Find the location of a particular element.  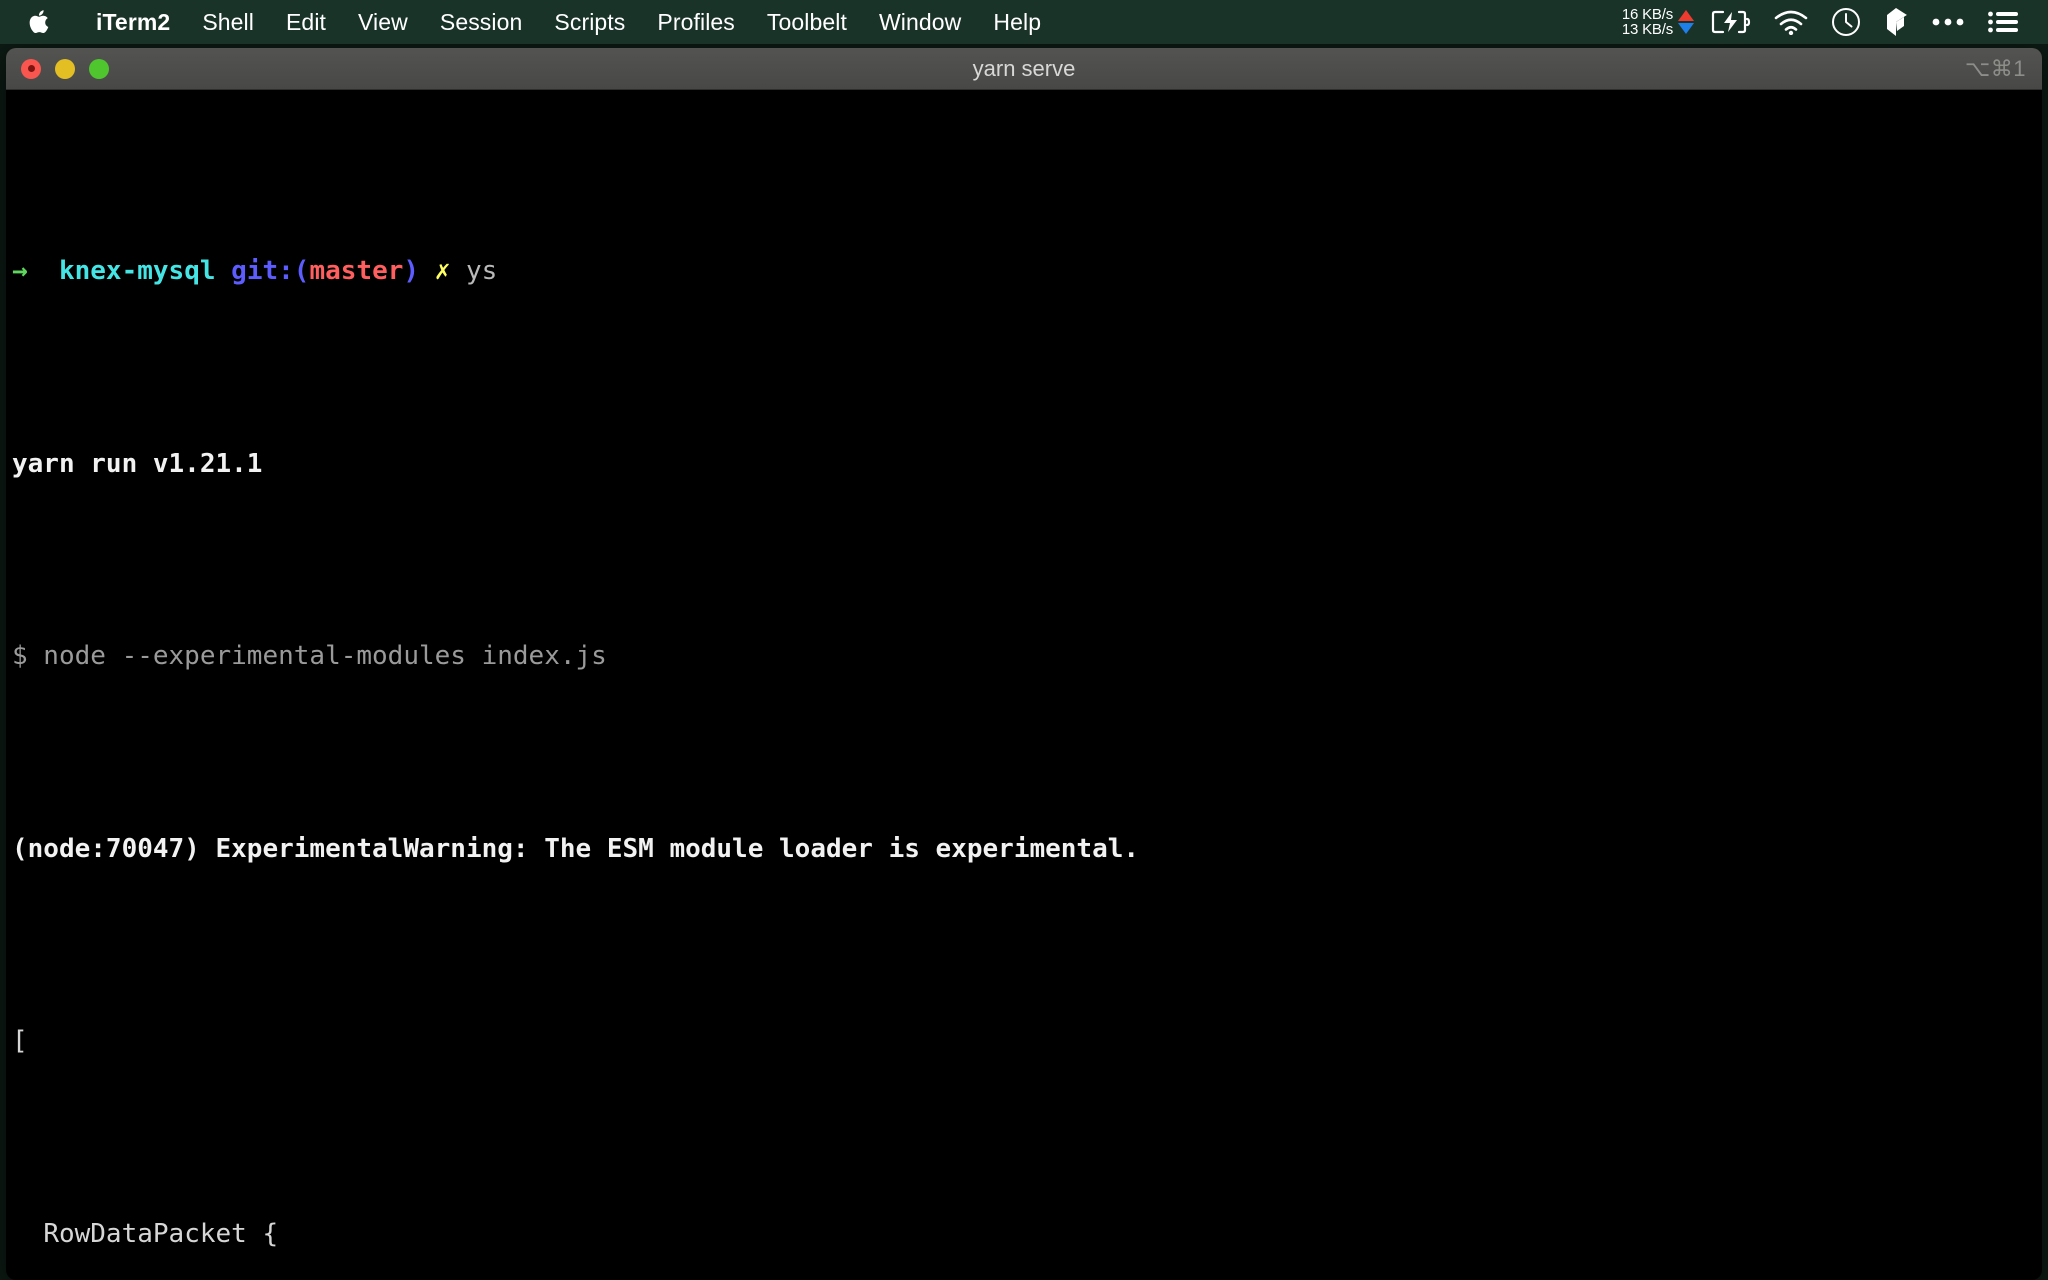

network-speed-indicator: 16 KB/s 13 KB/s is located at coordinates (1656, 22).